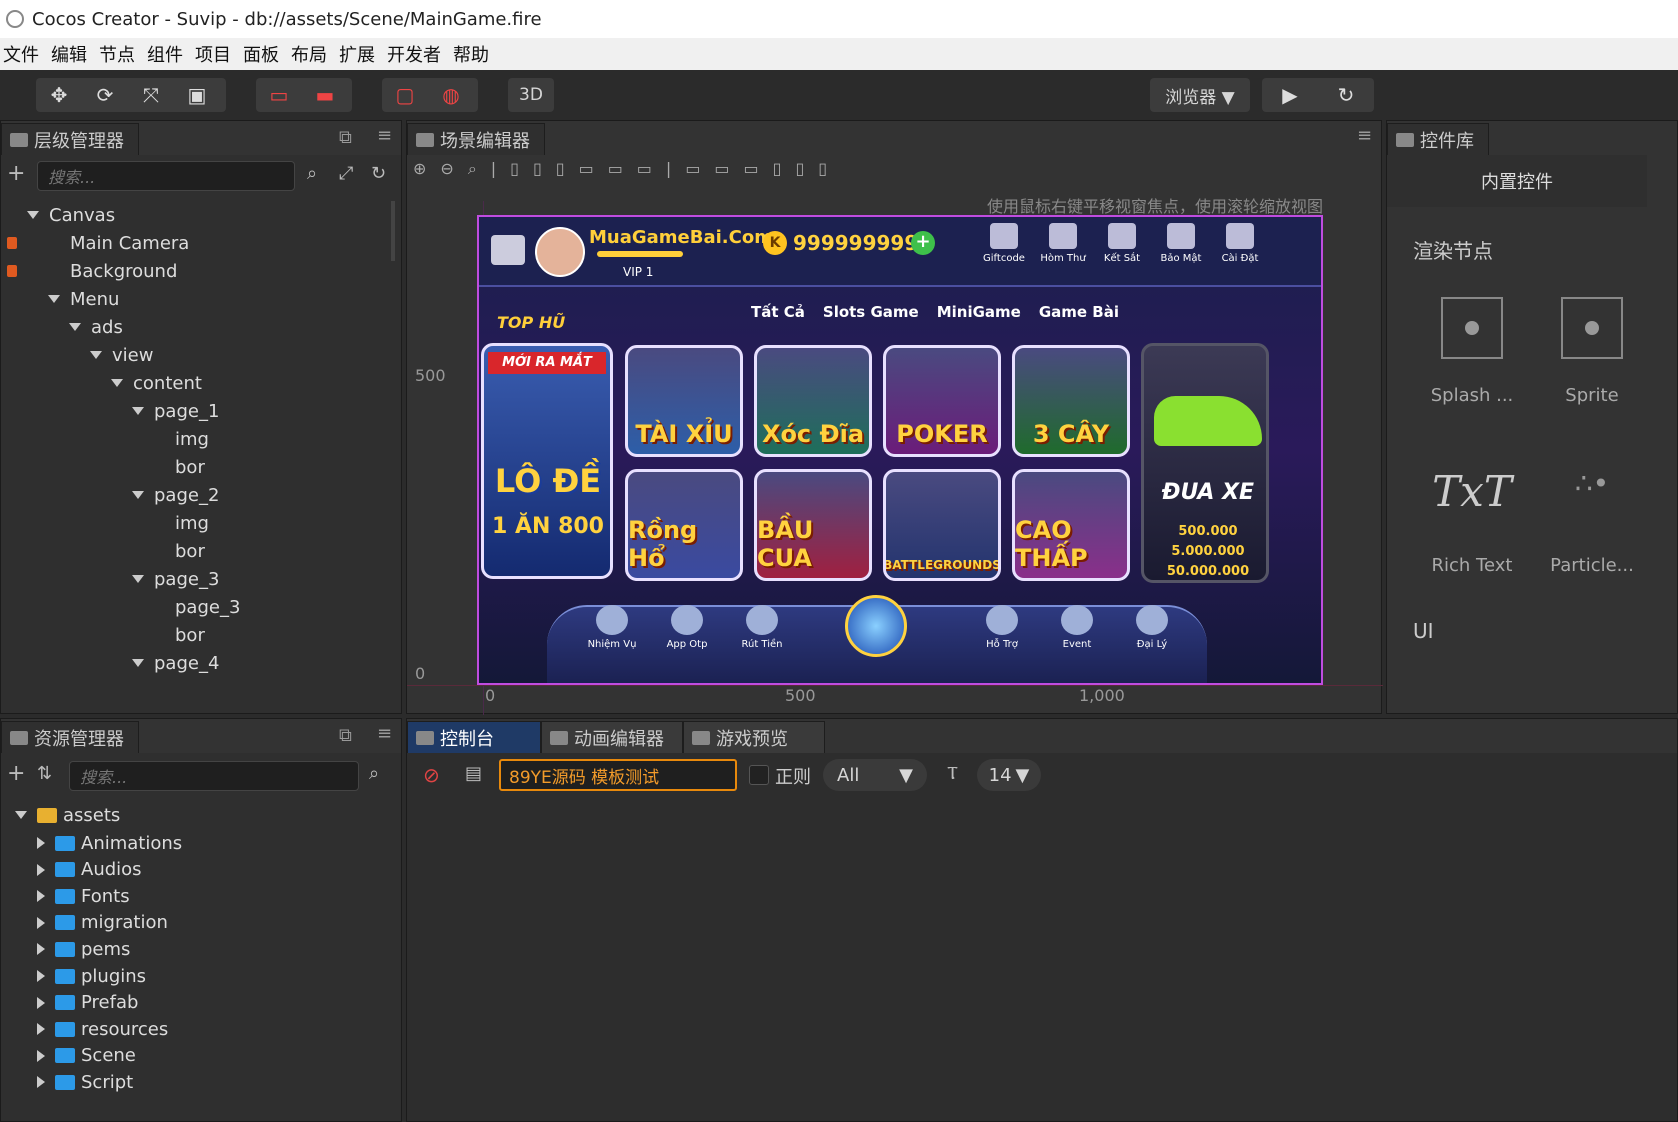  Describe the element at coordinates (393, 231) in the screenshot. I see `tree-scrollbar` at that location.